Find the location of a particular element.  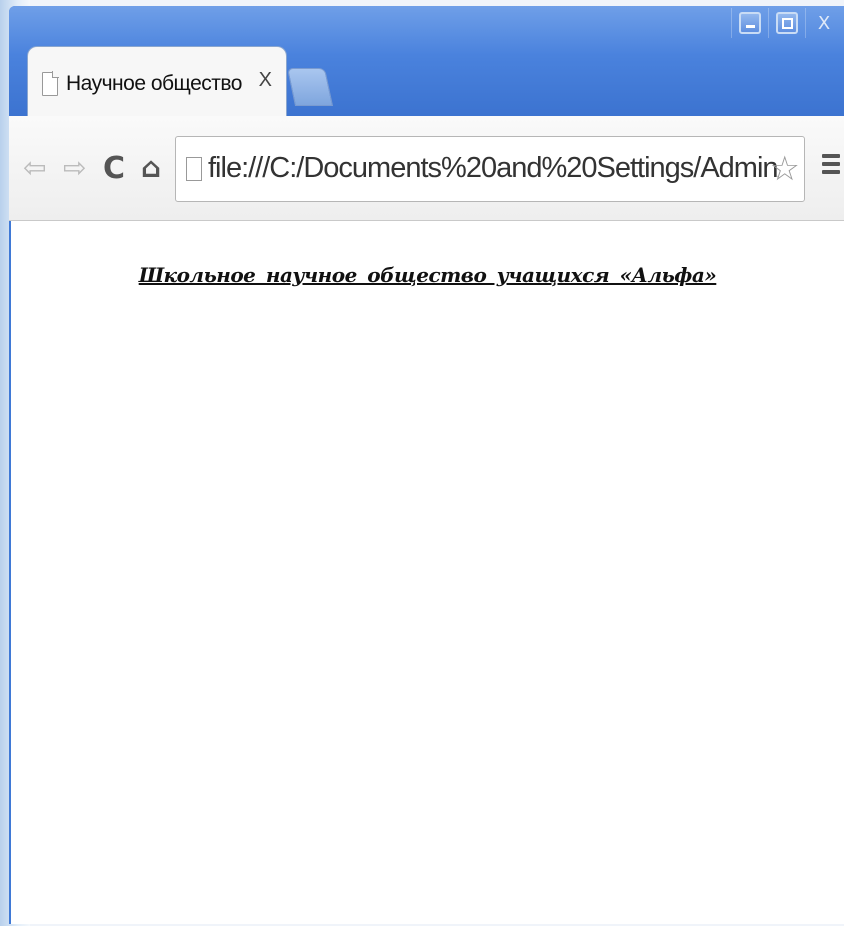

new-tab-button is located at coordinates (310, 87).